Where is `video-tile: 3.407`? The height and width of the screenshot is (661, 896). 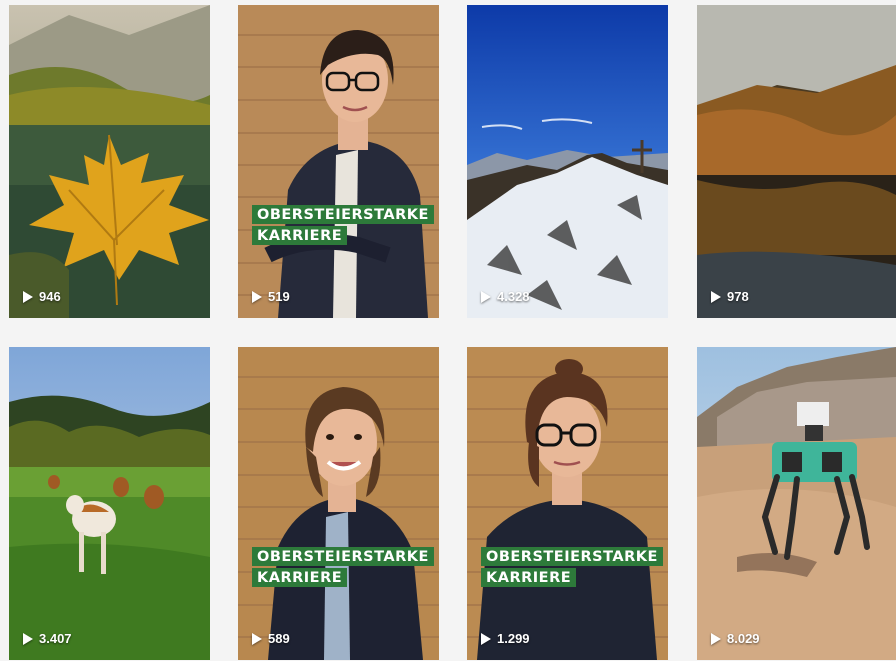
video-tile: 3.407 is located at coordinates (109, 503).